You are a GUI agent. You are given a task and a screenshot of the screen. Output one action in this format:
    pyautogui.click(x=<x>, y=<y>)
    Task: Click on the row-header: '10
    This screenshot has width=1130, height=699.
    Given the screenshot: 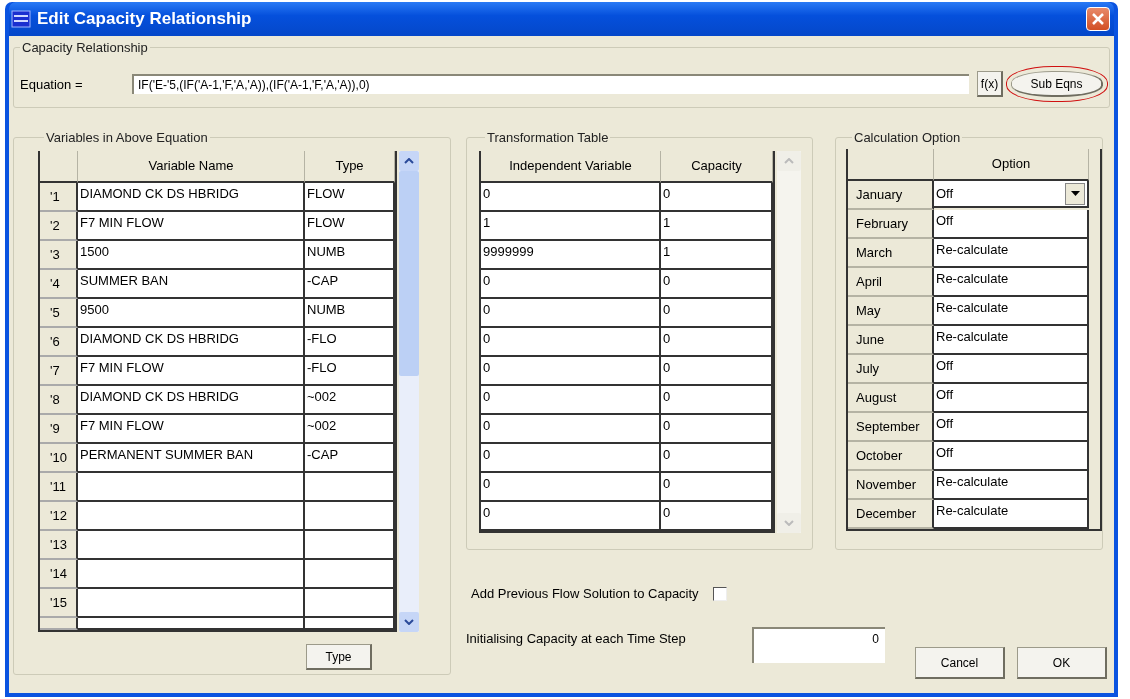 What is the action you would take?
    pyautogui.click(x=59, y=458)
    